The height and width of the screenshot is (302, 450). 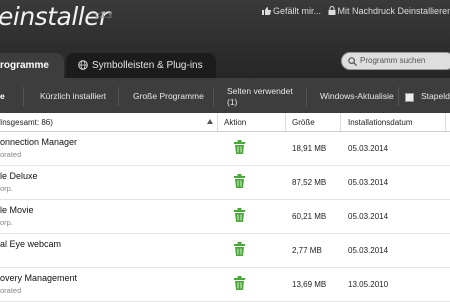 I want to click on tab-programme-label: rogramme, so click(x=24, y=65).